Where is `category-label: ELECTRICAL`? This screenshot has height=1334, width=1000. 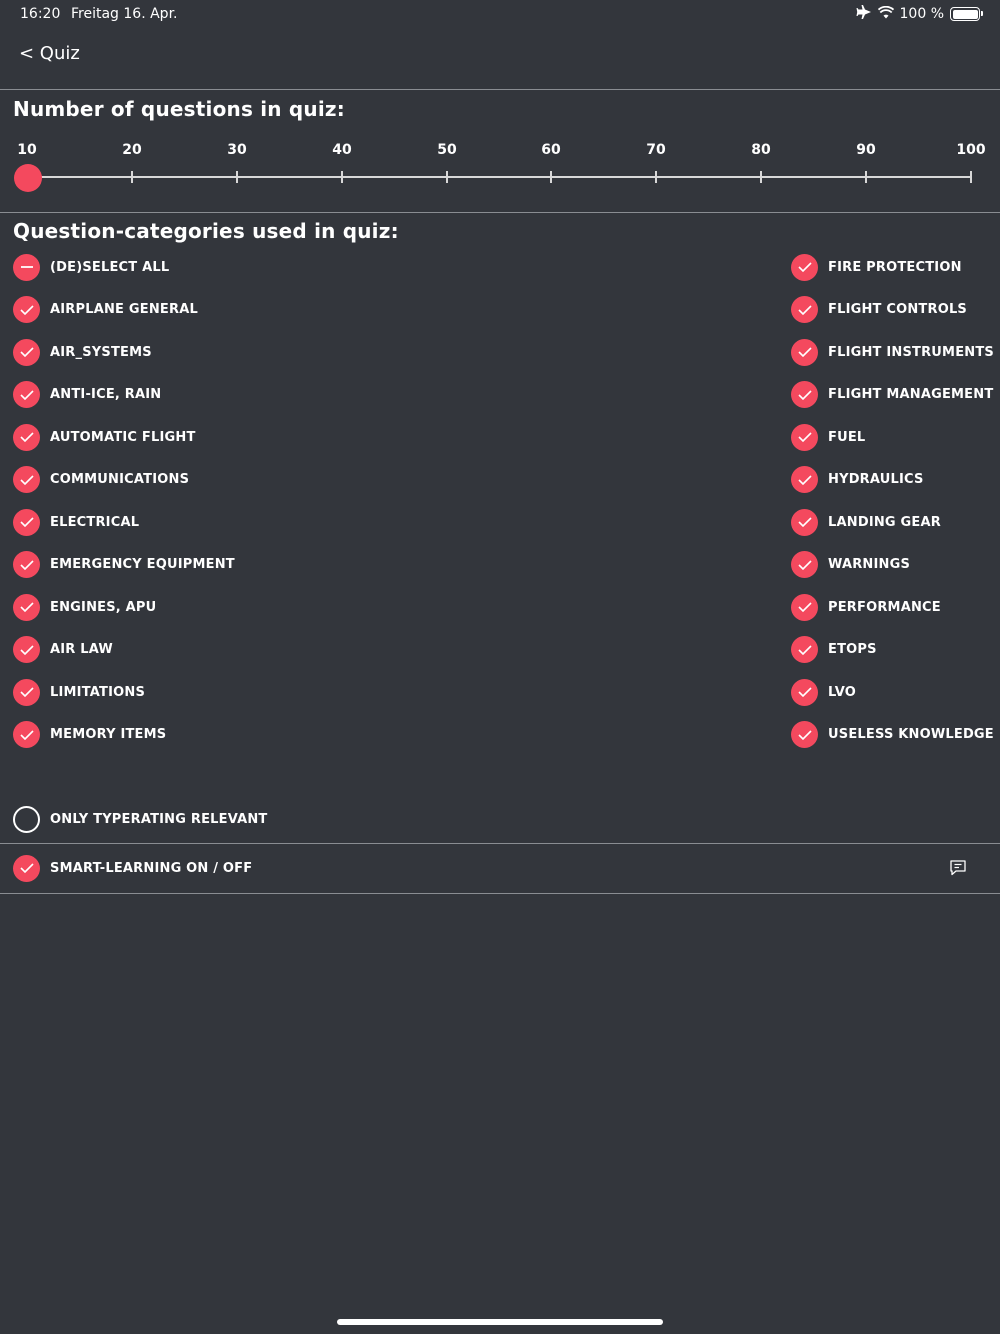
category-label: ELECTRICAL is located at coordinates (95, 522).